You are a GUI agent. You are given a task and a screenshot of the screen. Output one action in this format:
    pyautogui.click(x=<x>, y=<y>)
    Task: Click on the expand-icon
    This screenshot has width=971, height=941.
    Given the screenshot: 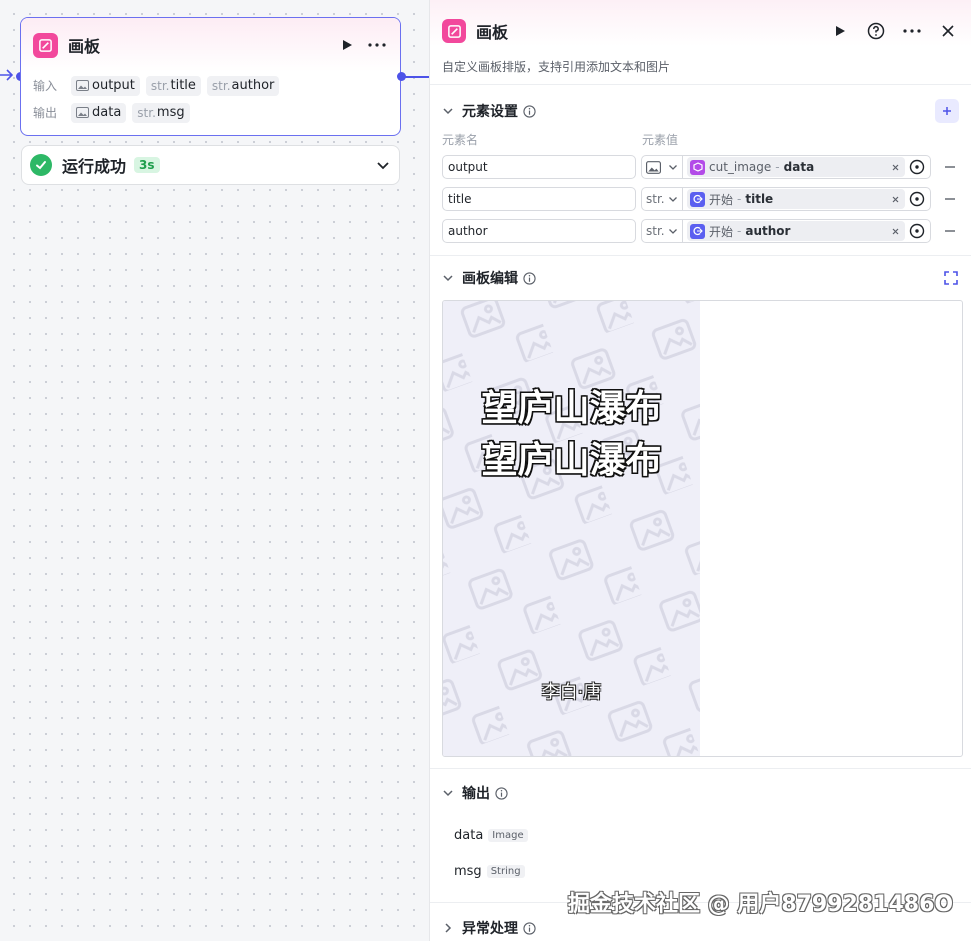 What is the action you would take?
    pyautogui.click(x=951, y=278)
    